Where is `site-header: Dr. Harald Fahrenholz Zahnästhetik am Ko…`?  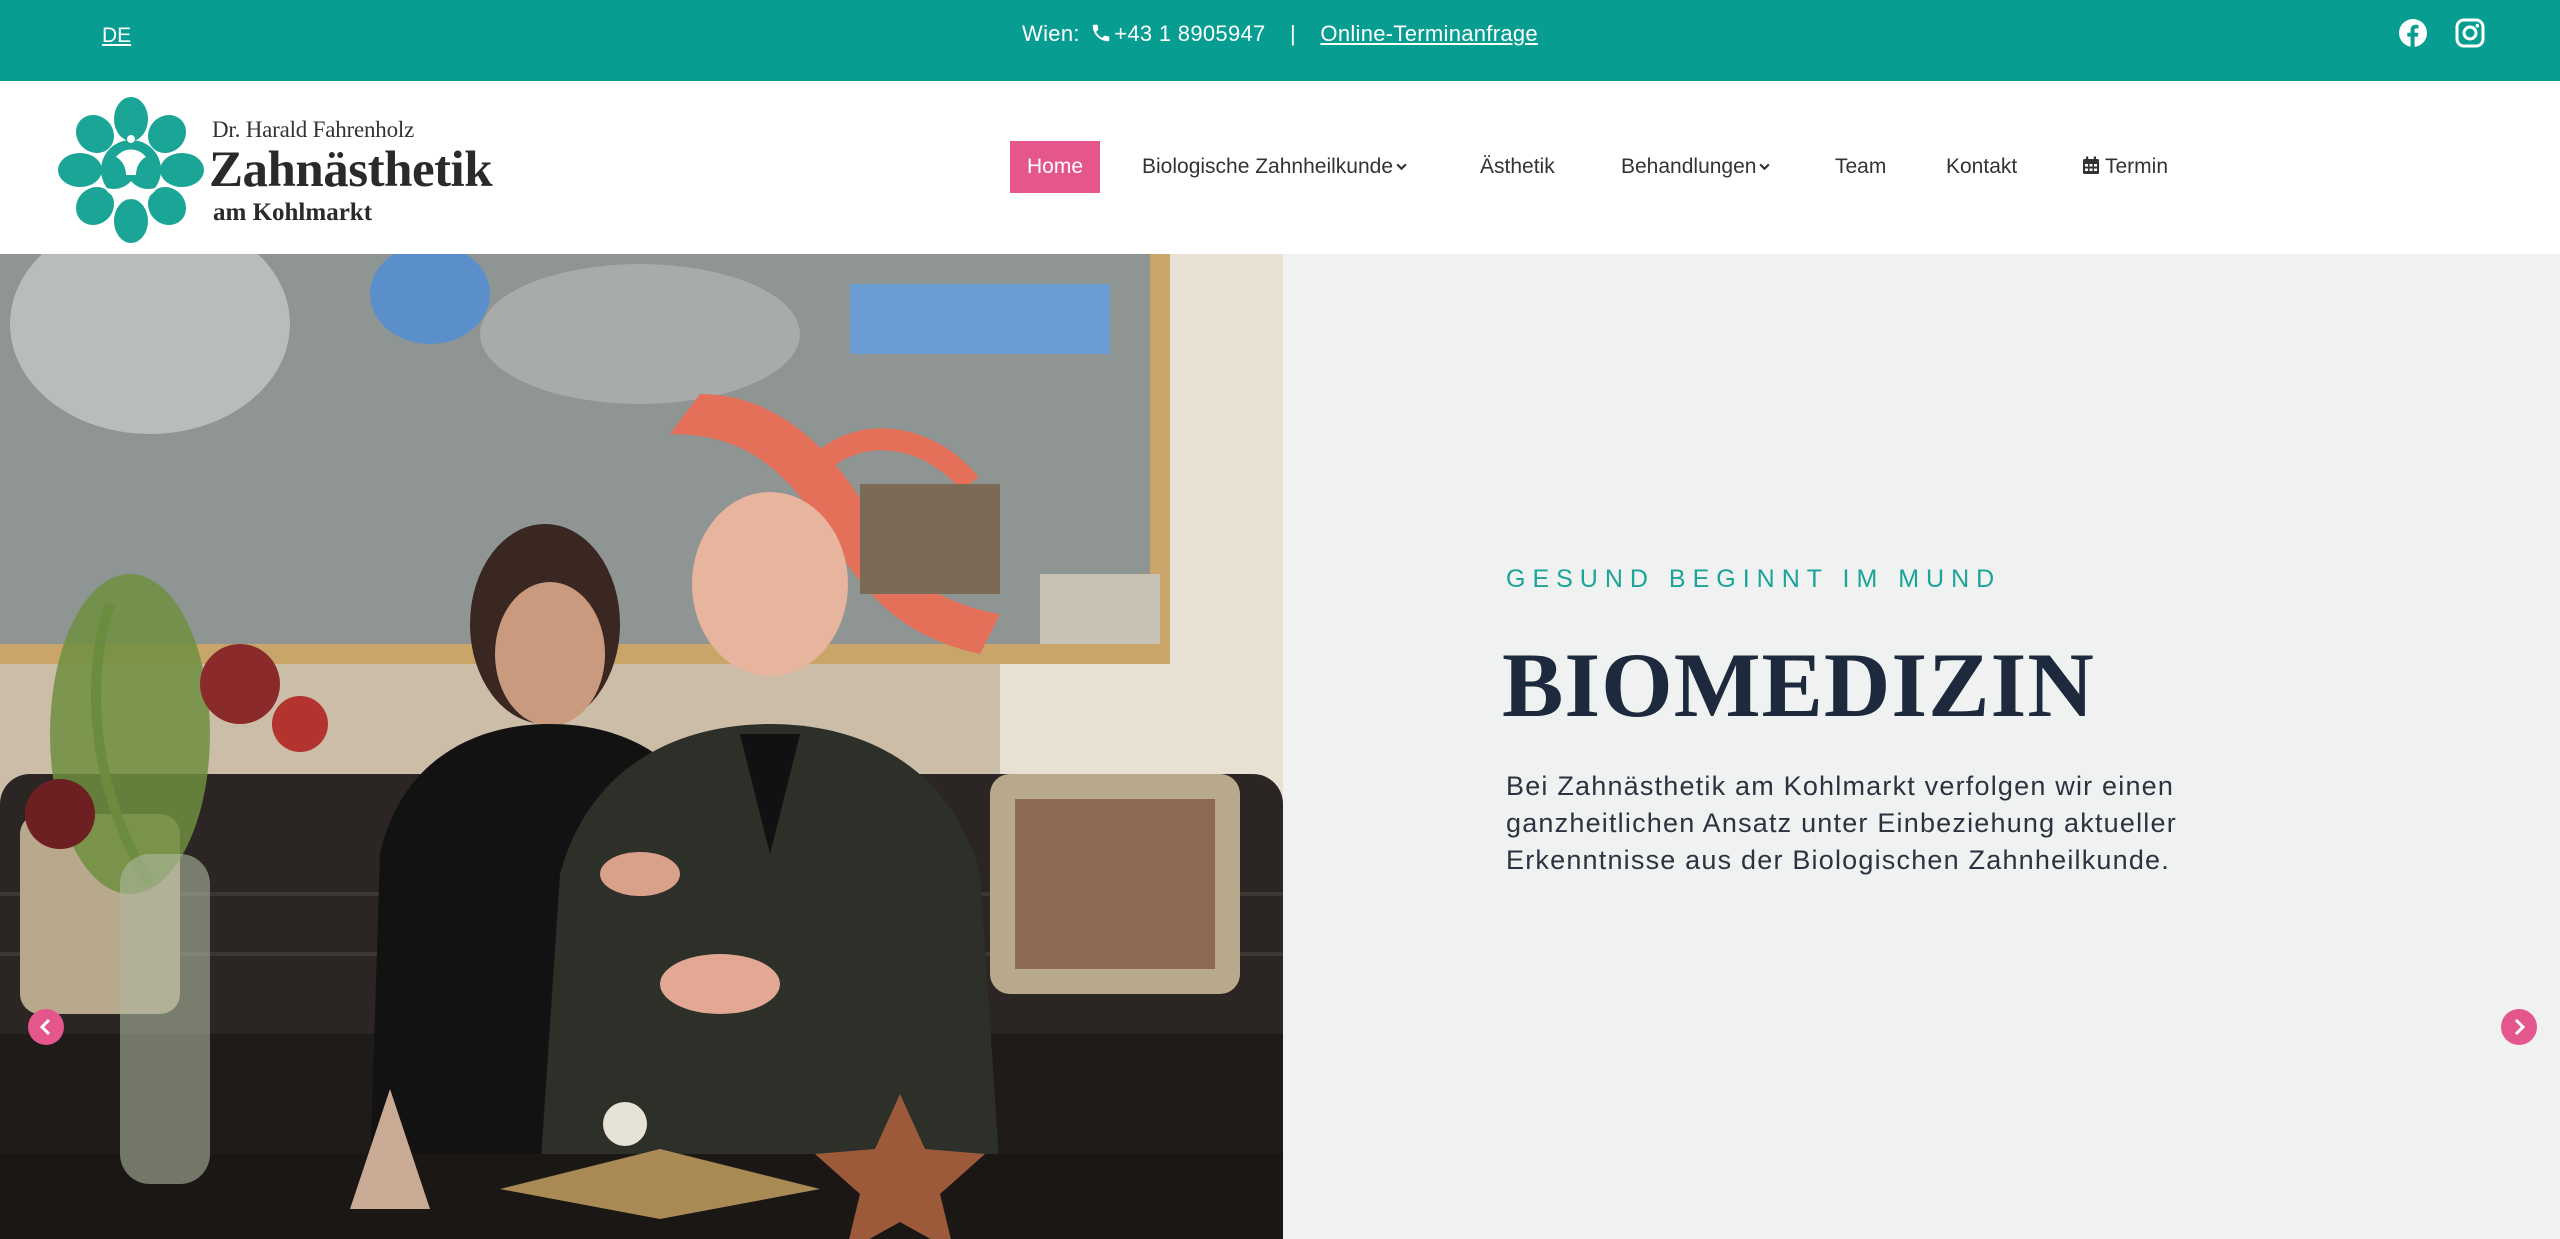
site-header: Dr. Harald Fahrenholz Zahnästhetik am Ko… is located at coordinates (1280, 167).